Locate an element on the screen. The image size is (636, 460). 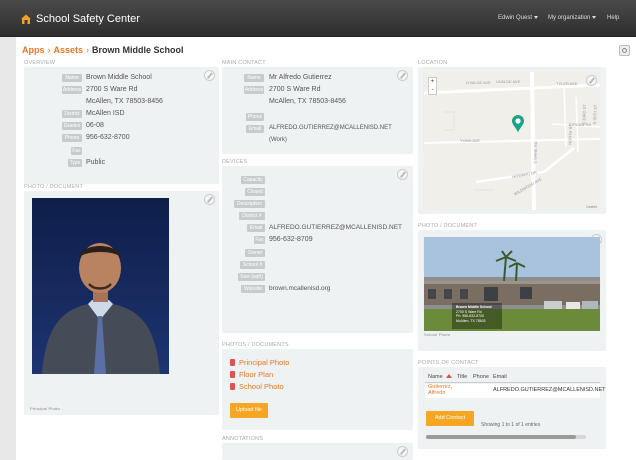
overlay-line: McAllen, TX 78503 is located at coordinates (471, 320).